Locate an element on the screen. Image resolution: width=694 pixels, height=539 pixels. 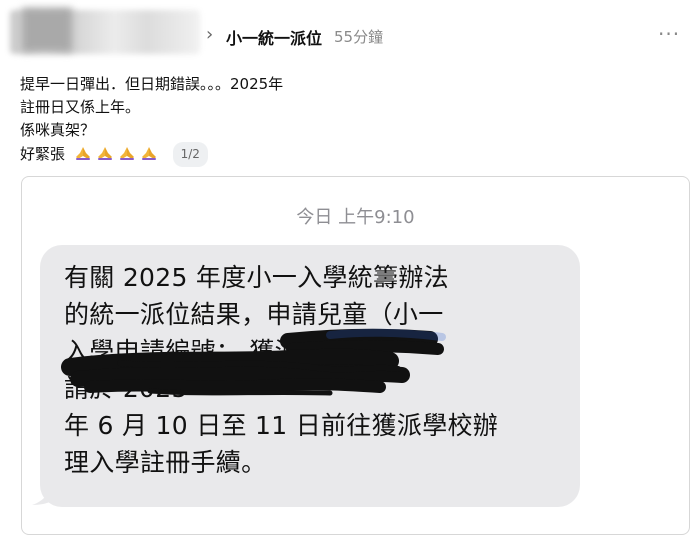
reaction-emojis is located at coordinates (114, 154).